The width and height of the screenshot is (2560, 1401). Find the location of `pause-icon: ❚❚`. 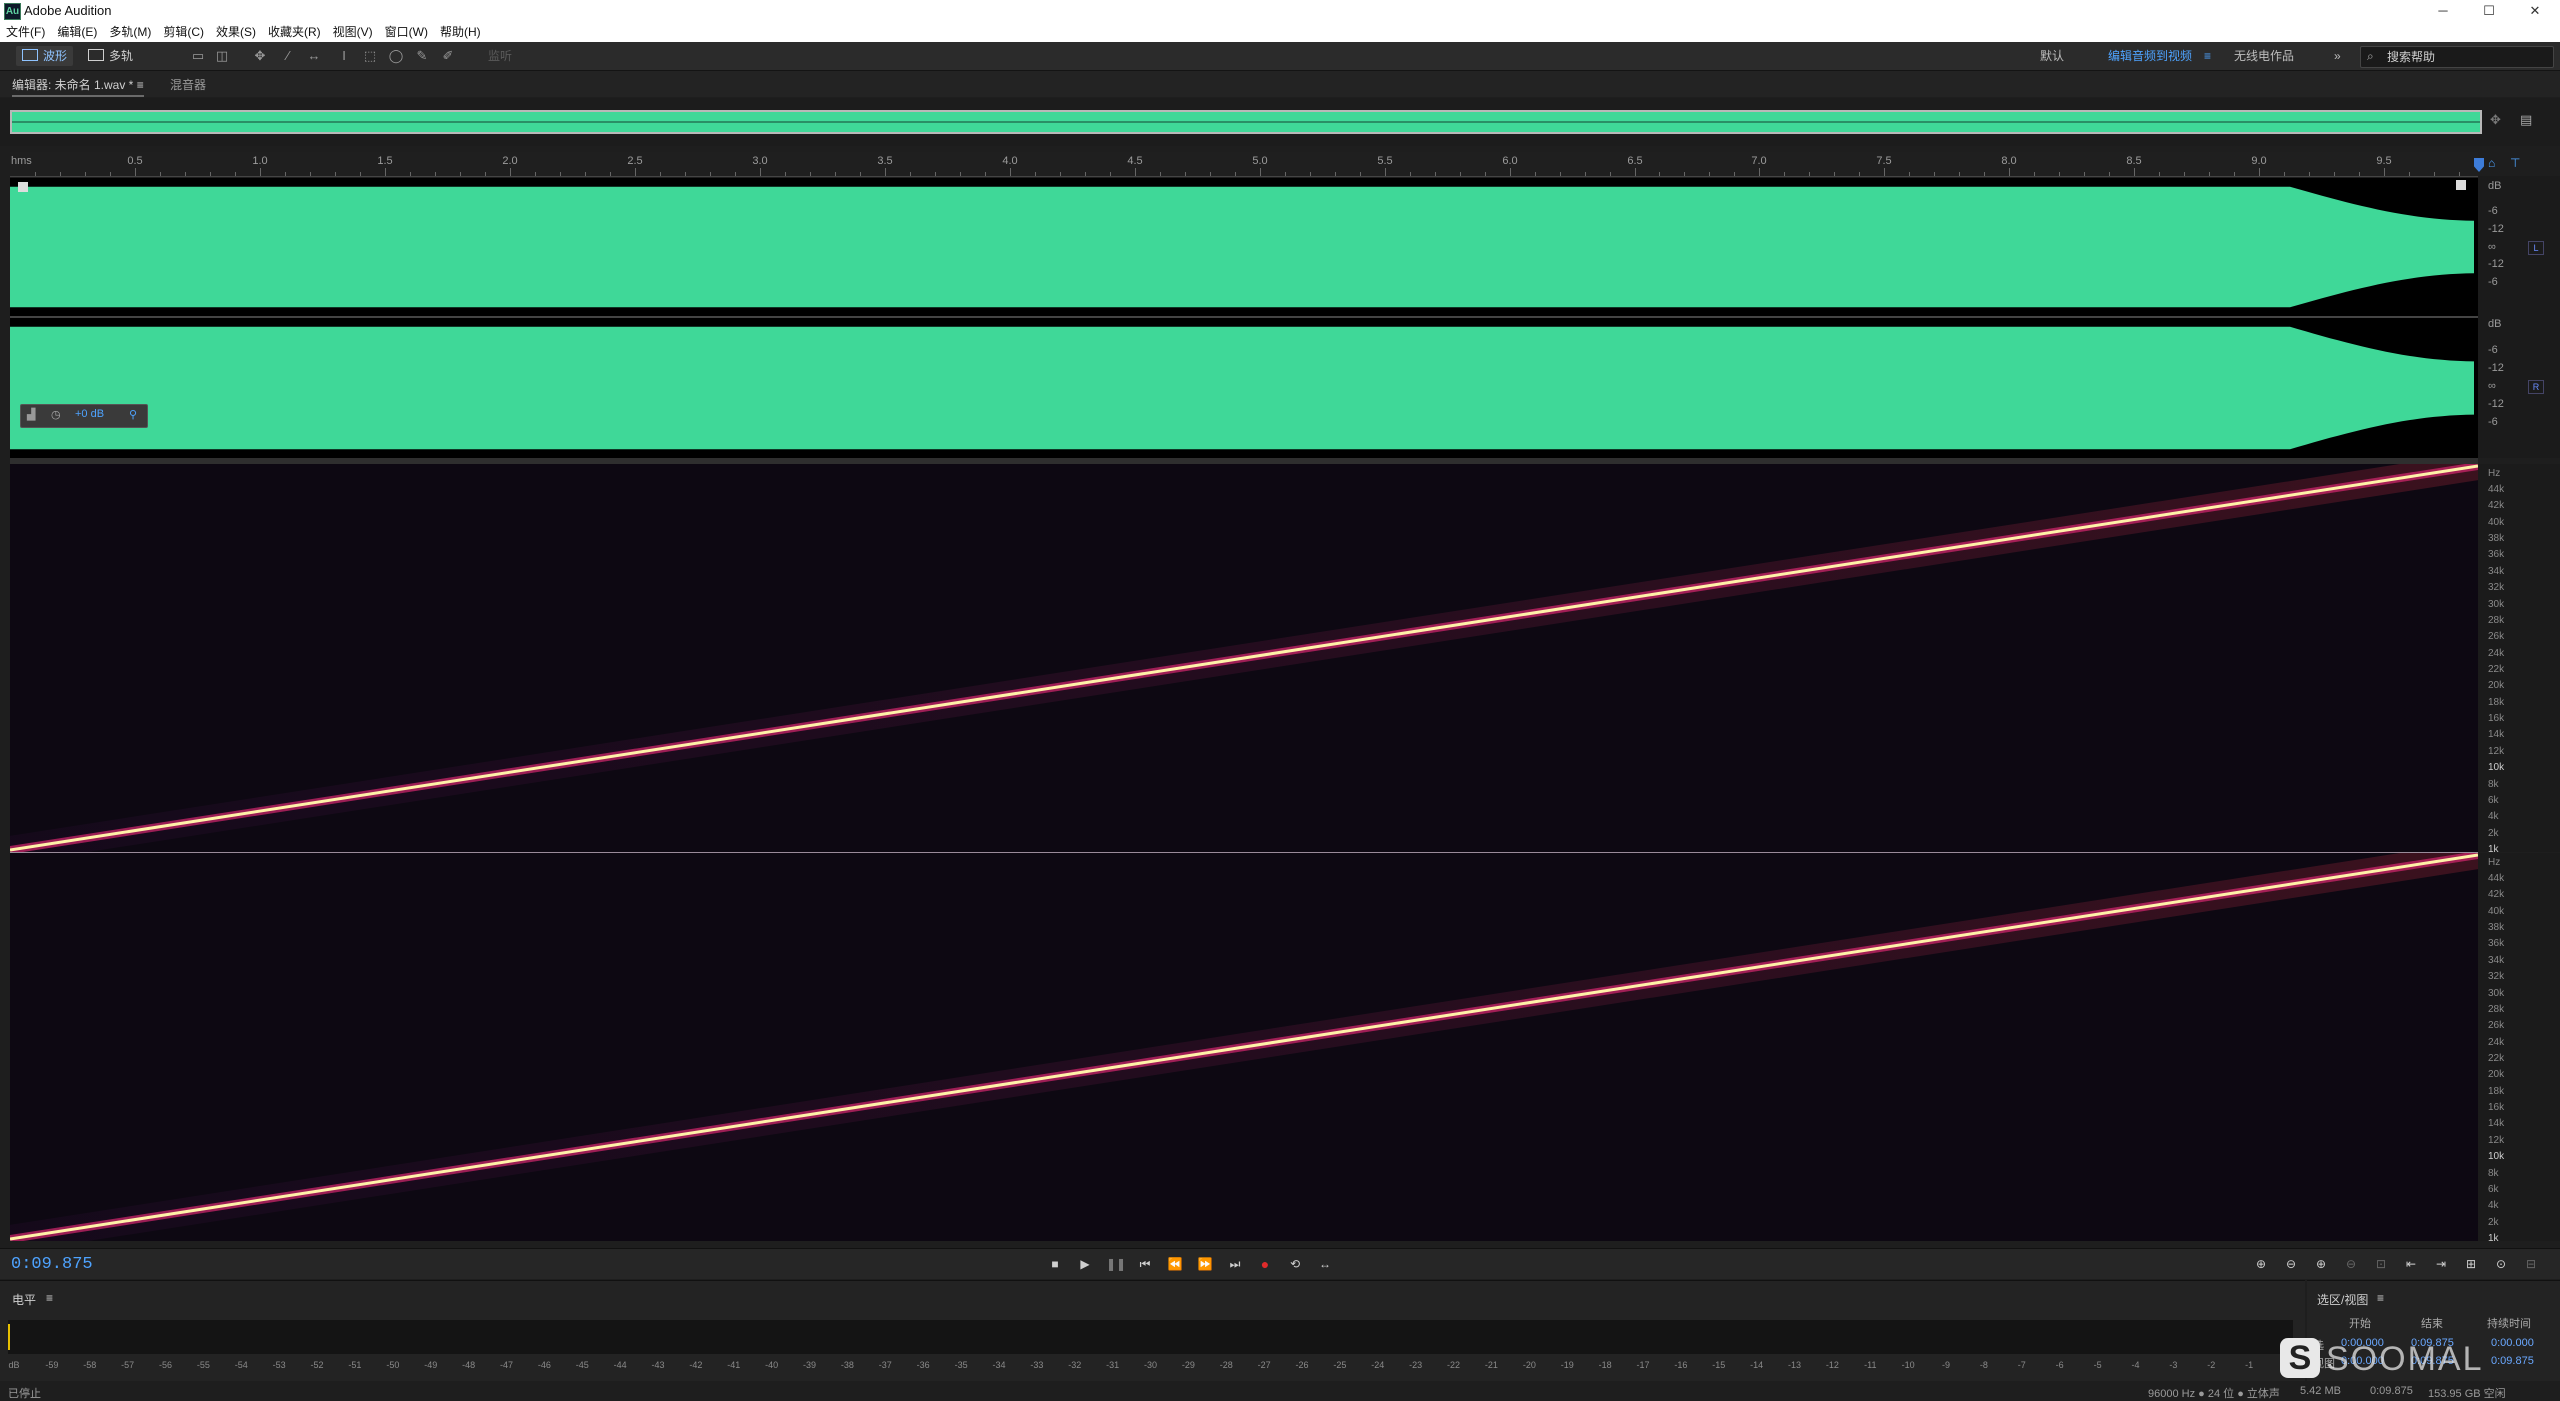

pause-icon: ❚❚ is located at coordinates (1116, 1264).